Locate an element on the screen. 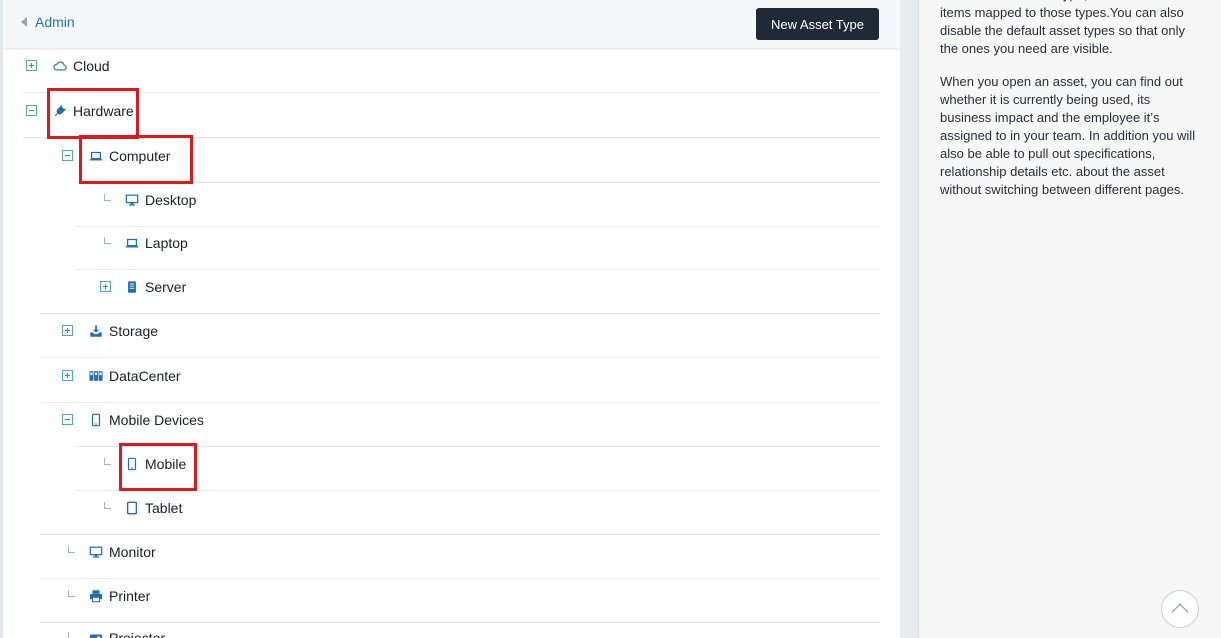 The height and width of the screenshot is (638, 1221). tree-node-server: Server is located at coordinates (155, 287).